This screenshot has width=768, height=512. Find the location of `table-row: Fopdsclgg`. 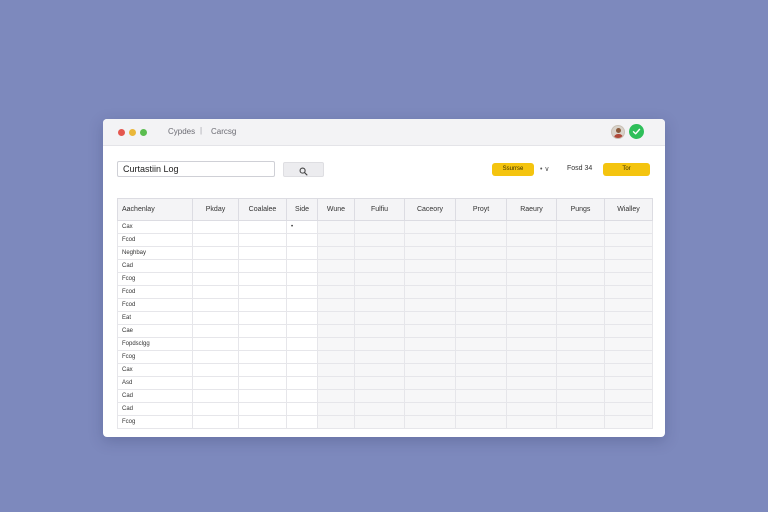

table-row: Fopdsclgg is located at coordinates (385, 344).